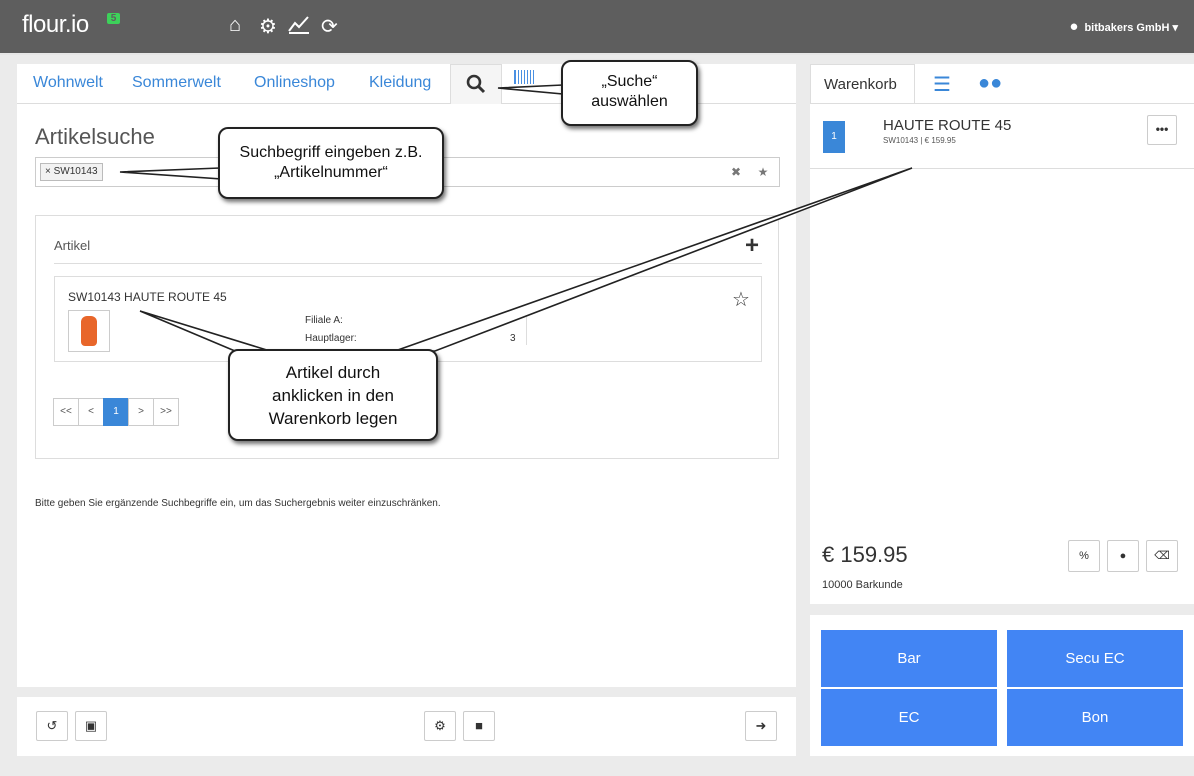 The height and width of the screenshot is (776, 1194). Describe the element at coordinates (89, 331) in the screenshot. I see `product-thumbnail` at that location.